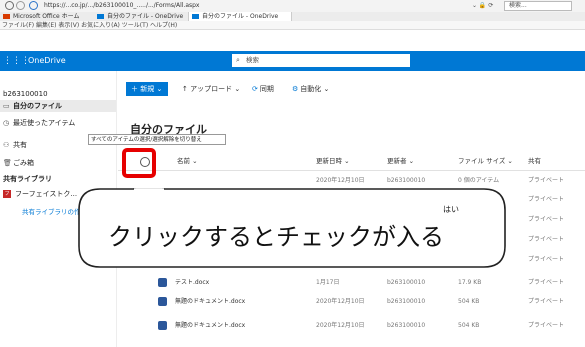 Image resolution: width=585 pixels, height=347 pixels. I want to click on sync-button: ⟳ 同期, so click(263, 89).